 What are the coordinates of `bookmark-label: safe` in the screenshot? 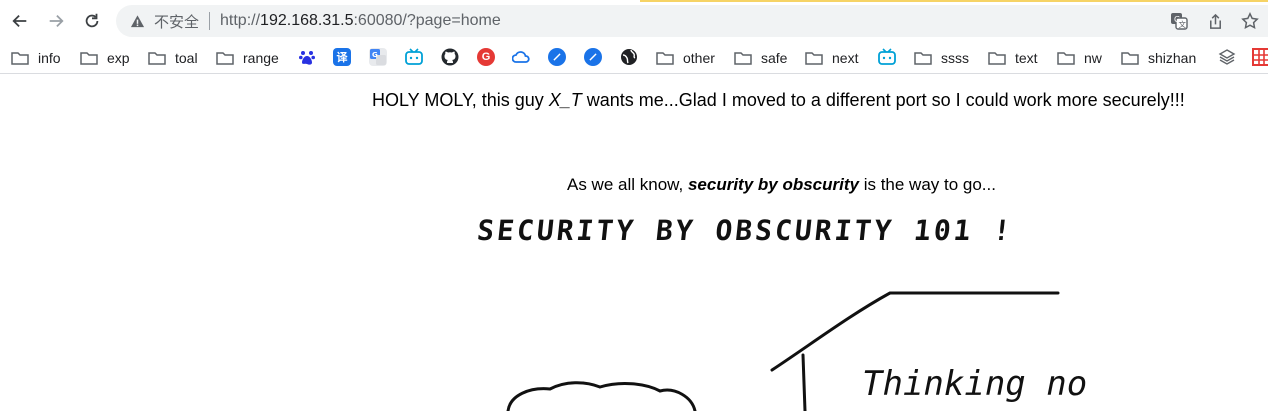 It's located at (774, 58).